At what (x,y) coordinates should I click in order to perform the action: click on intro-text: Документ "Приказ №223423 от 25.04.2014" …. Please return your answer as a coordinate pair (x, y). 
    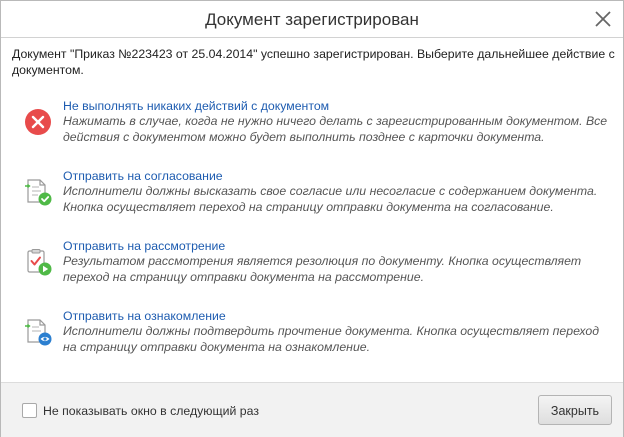
    Looking at the image, I should click on (313, 62).